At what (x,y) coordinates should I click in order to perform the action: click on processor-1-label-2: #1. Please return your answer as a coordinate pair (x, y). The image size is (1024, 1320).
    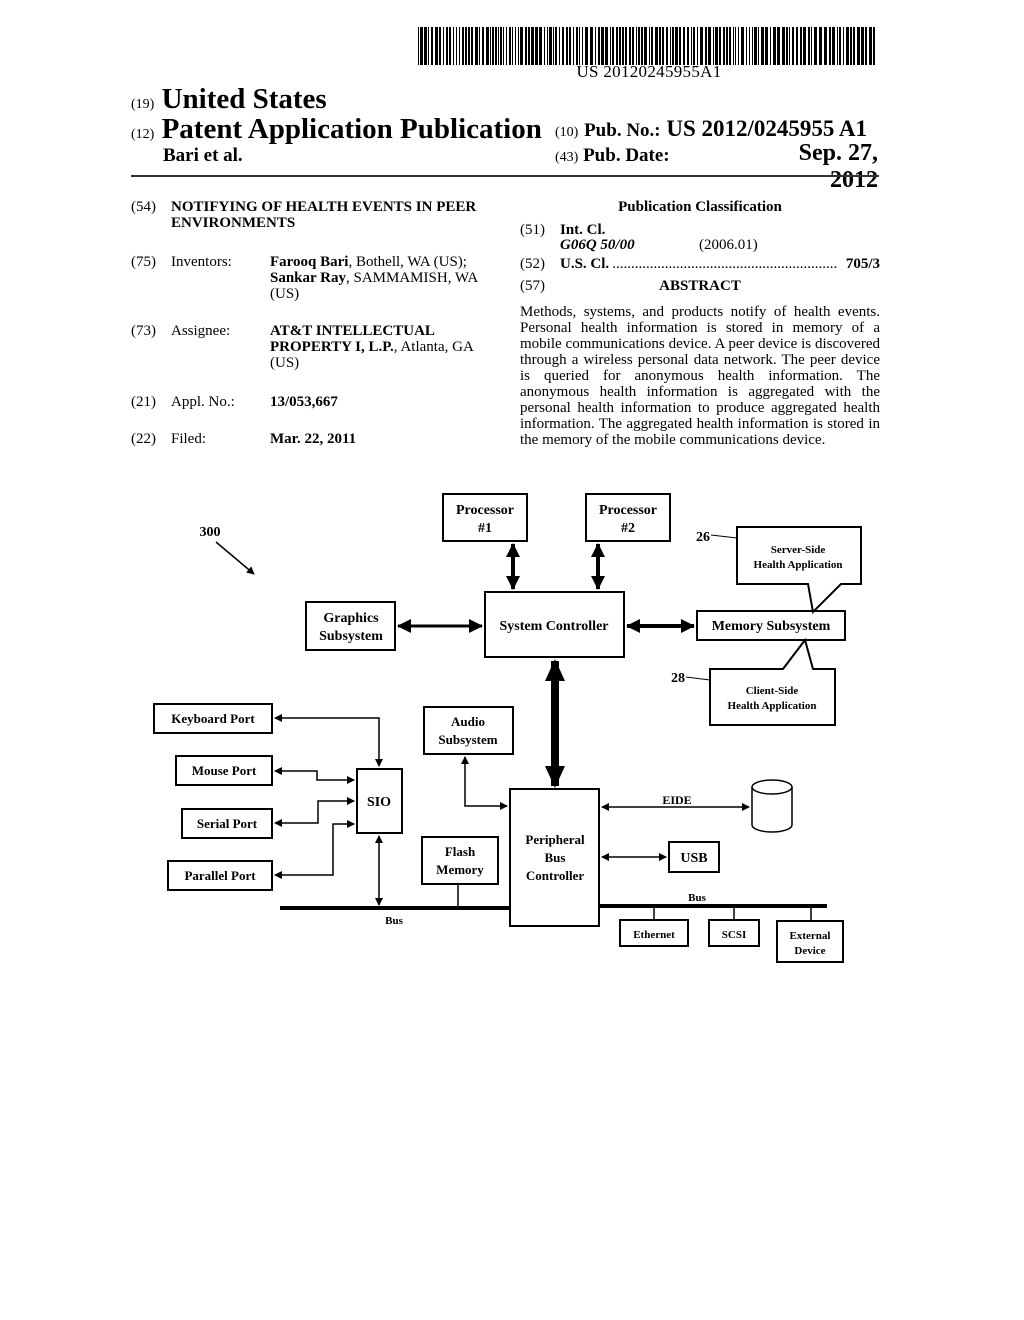
    Looking at the image, I should click on (485, 528).